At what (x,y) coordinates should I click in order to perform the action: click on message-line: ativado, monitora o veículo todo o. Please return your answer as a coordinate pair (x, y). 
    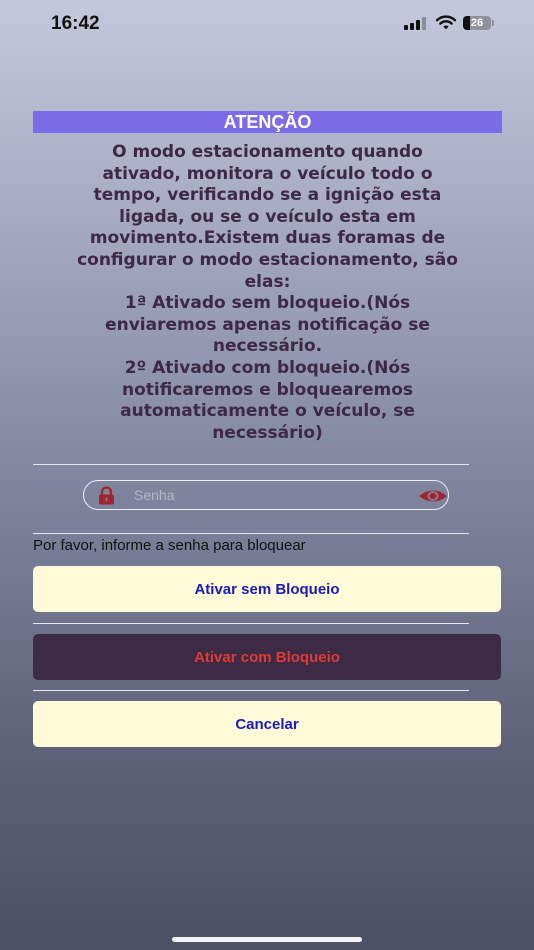
    Looking at the image, I should click on (267, 173).